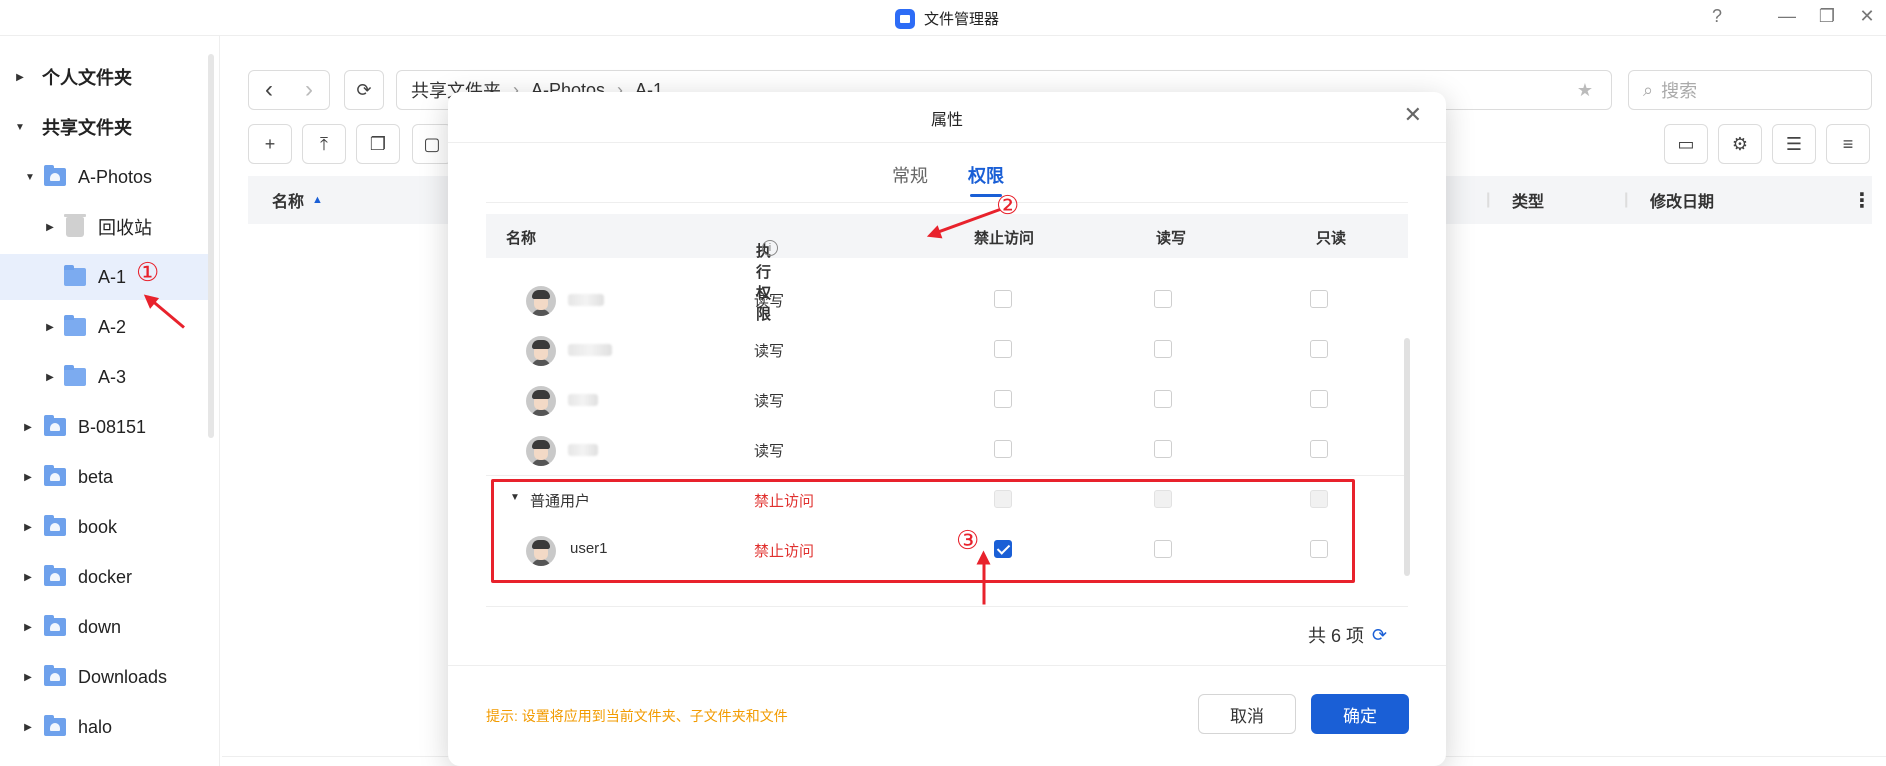 This screenshot has width=1886, height=766. What do you see at coordinates (1867, 16) in the screenshot?
I see `close-icon: ✕` at bounding box center [1867, 16].